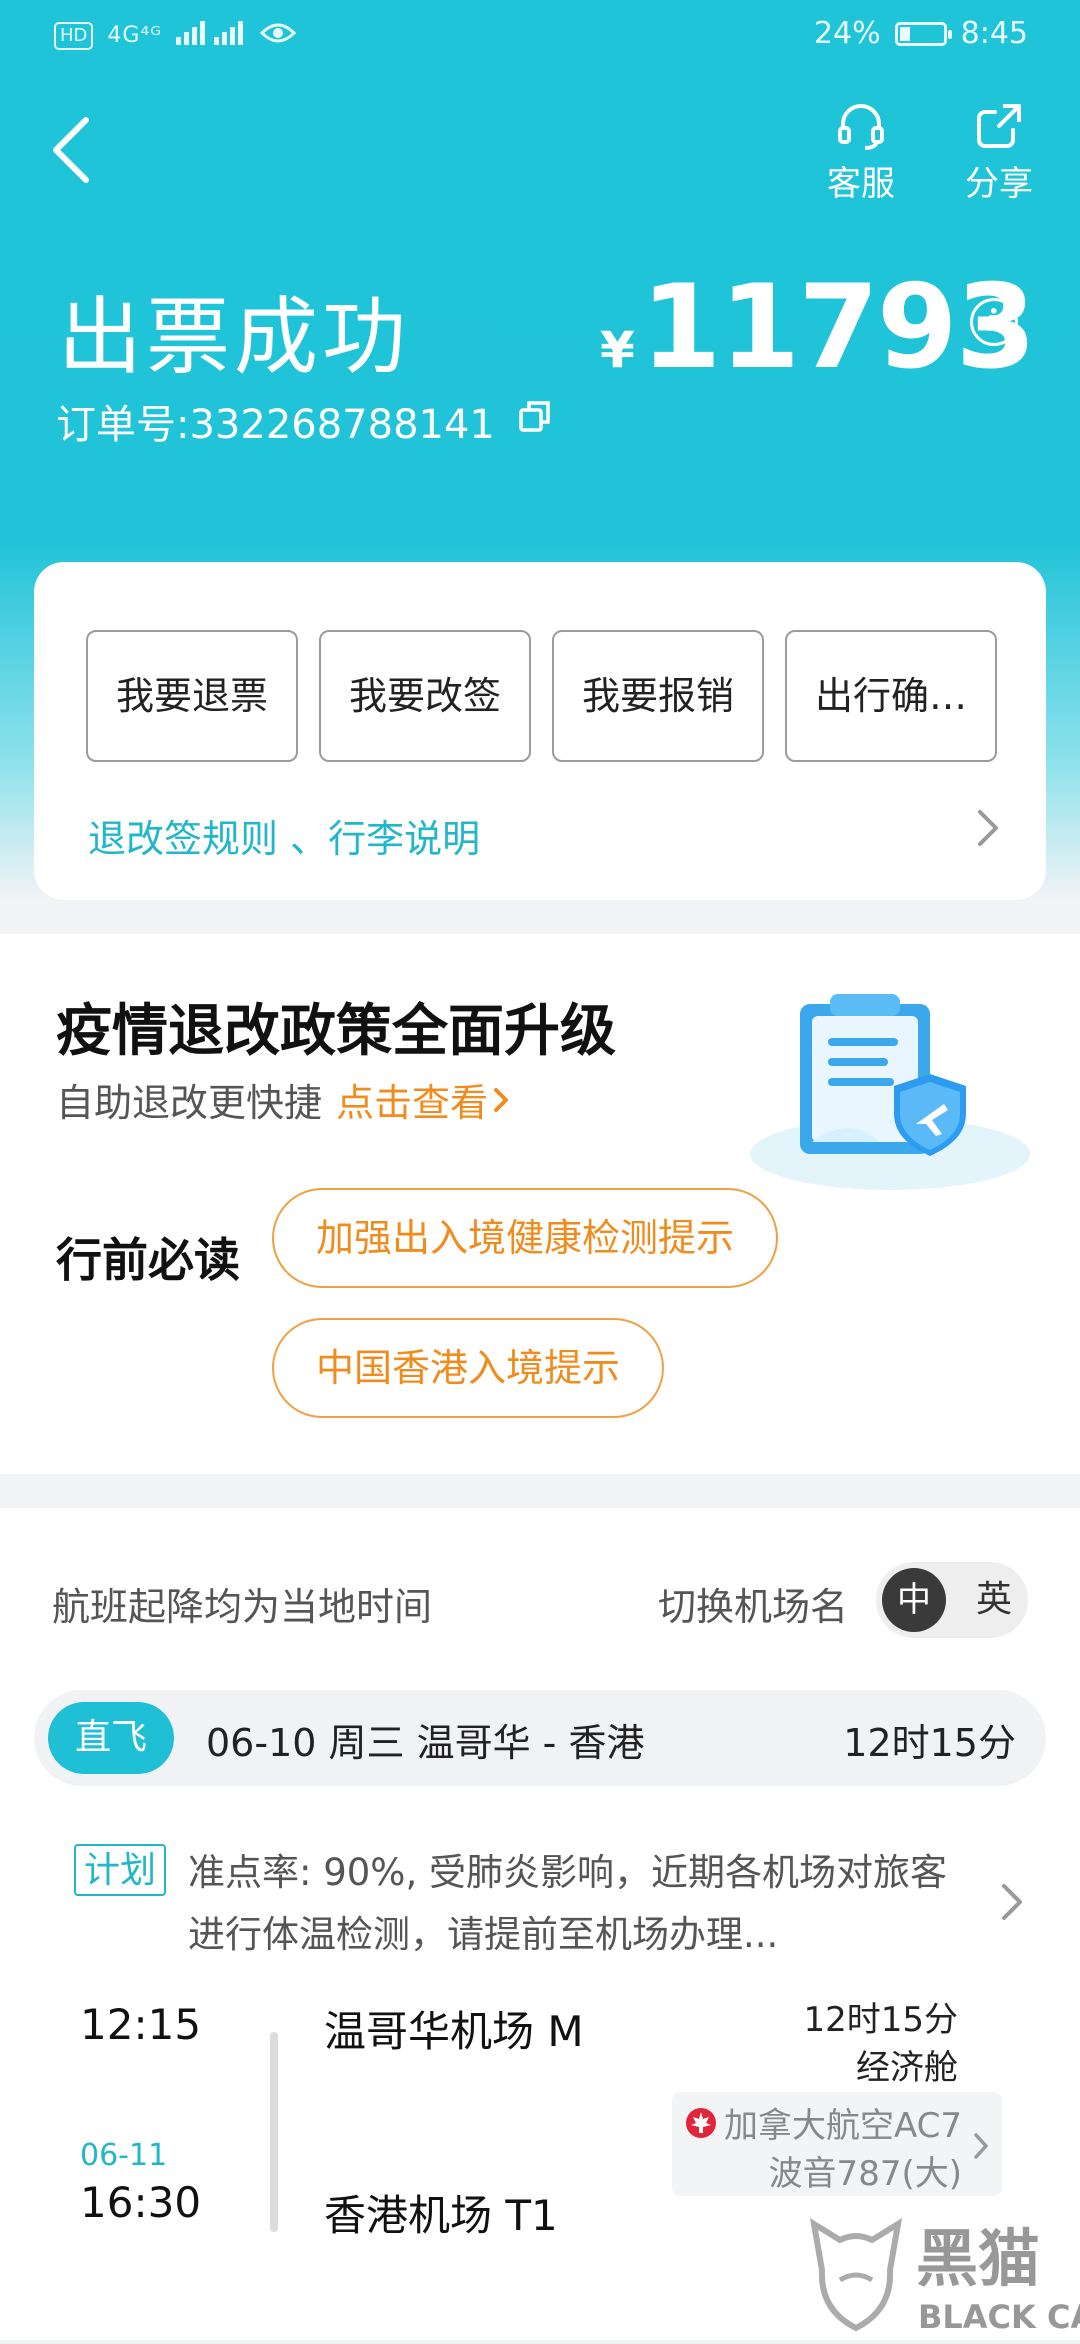 The image size is (1080, 2344). What do you see at coordinates (617, 350) in the screenshot?
I see `currency-symbol: ¥` at bounding box center [617, 350].